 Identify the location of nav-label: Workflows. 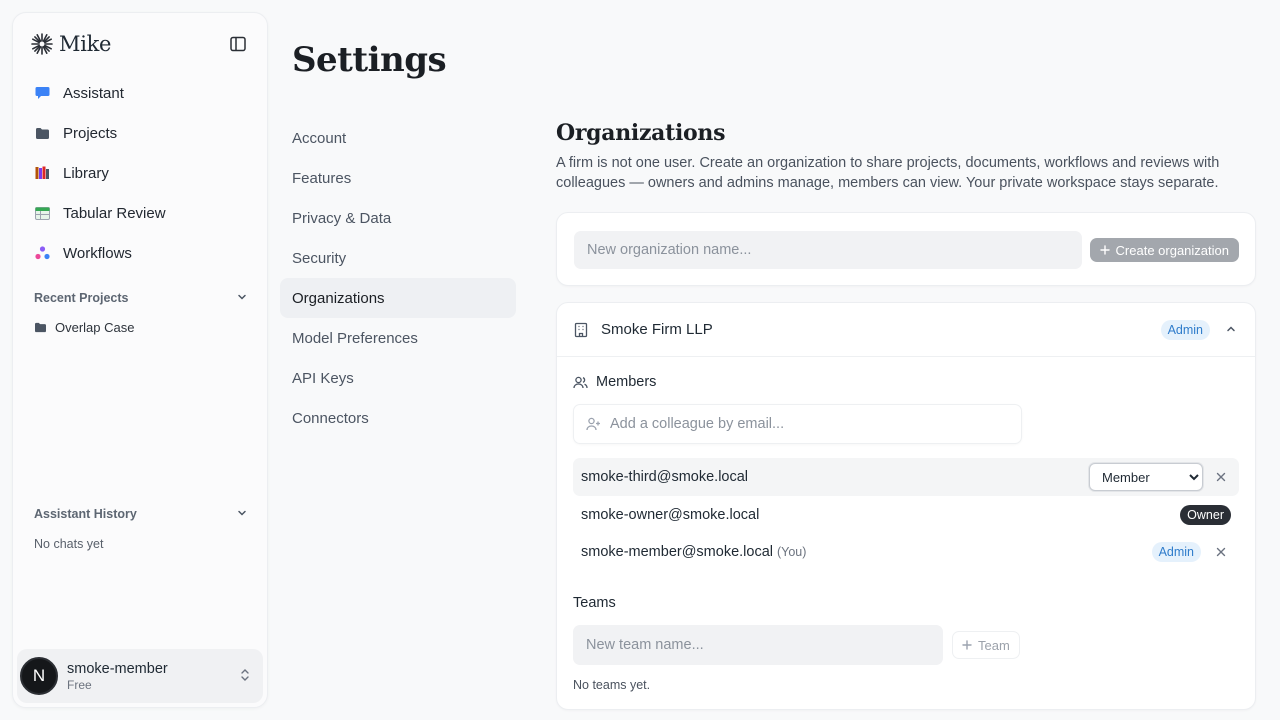
(97, 253).